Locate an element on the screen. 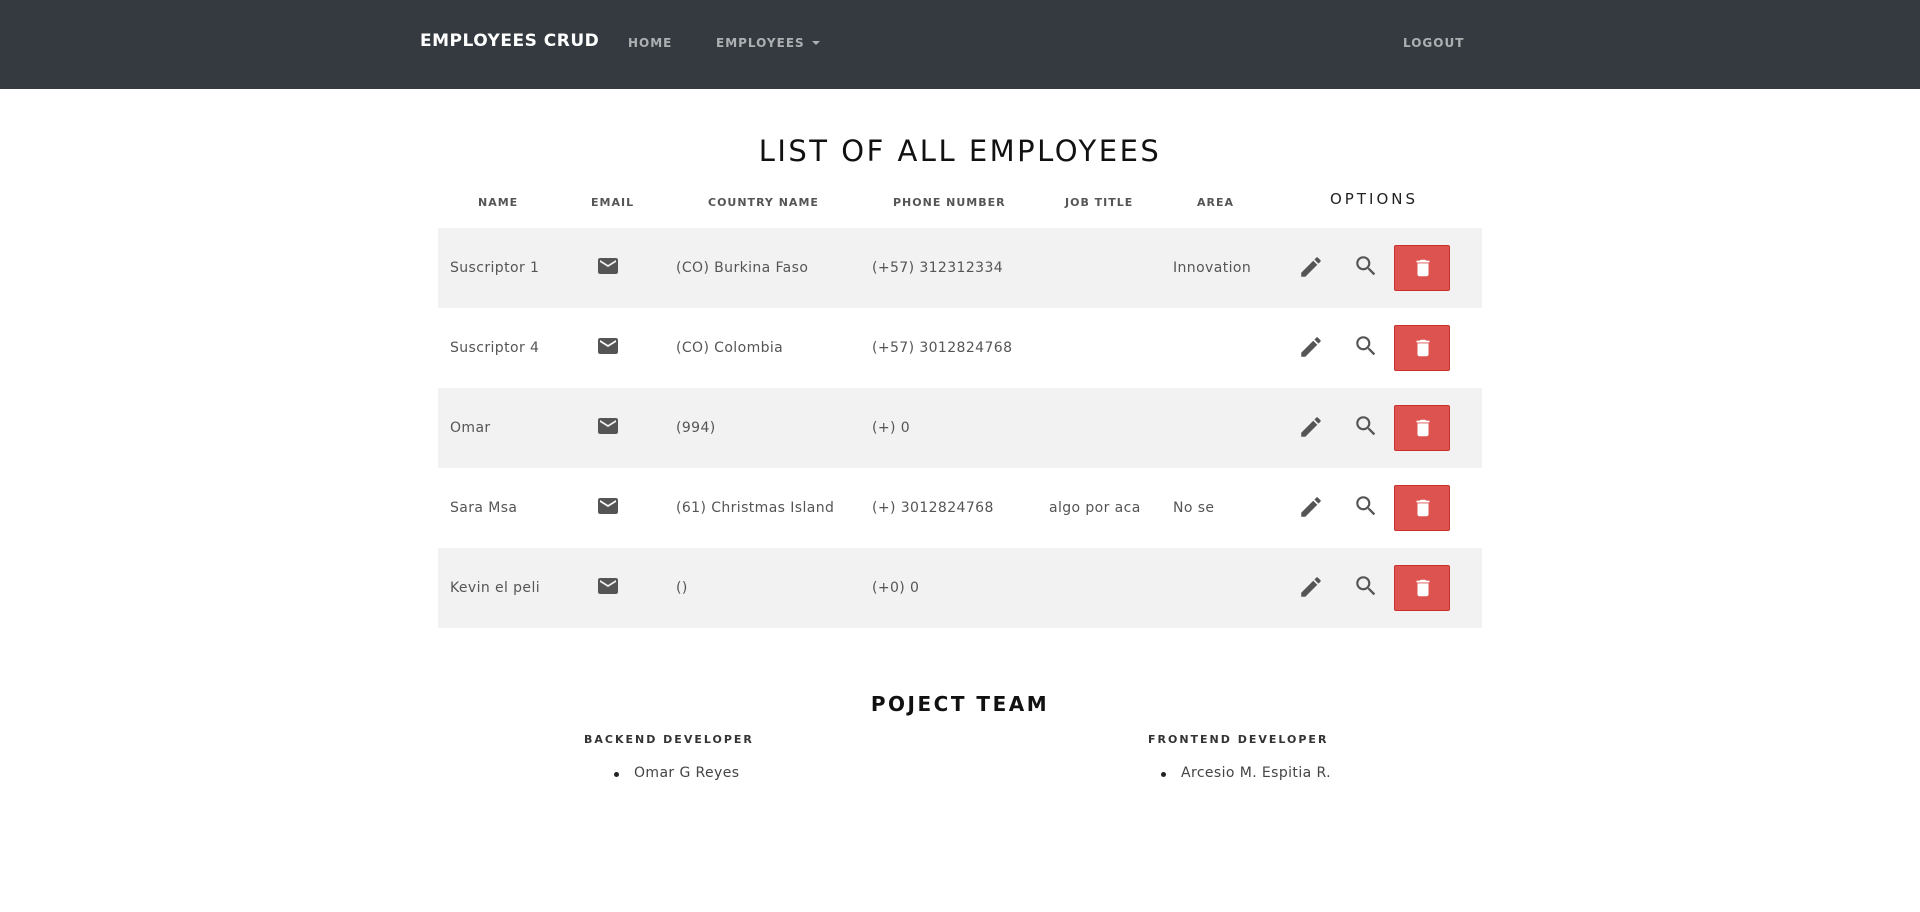 The width and height of the screenshot is (1920, 912). header-area: AREA is located at coordinates (1216, 202).